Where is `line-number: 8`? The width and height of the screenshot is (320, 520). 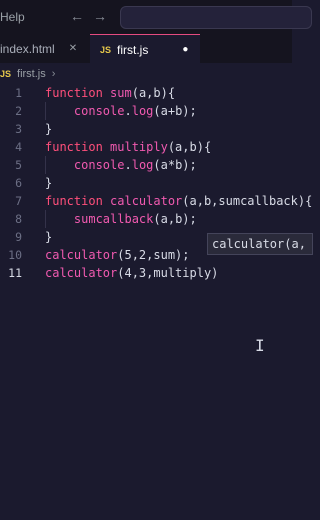 line-number: 8 is located at coordinates (18, 219).